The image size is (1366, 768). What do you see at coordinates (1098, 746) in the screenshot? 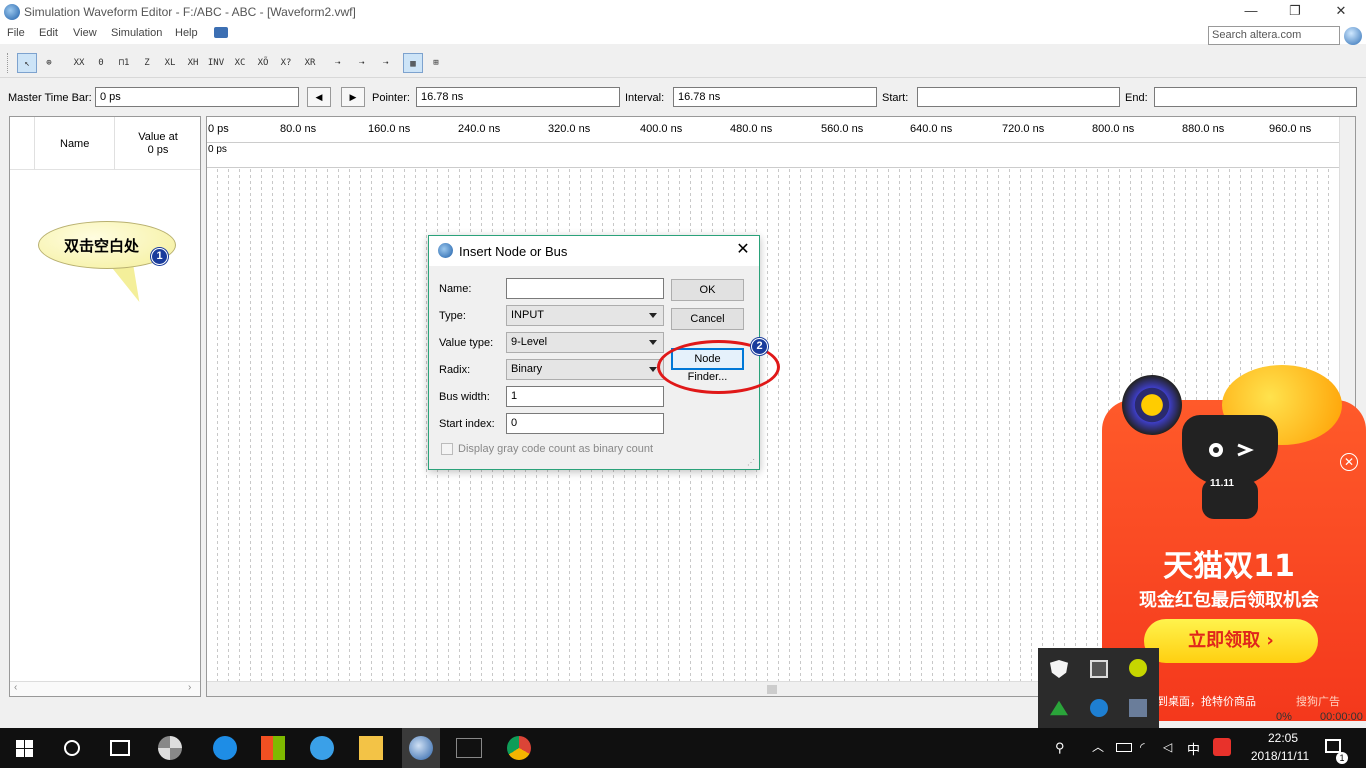
I see `chevron-up-icon: ︿` at bounding box center [1098, 746].